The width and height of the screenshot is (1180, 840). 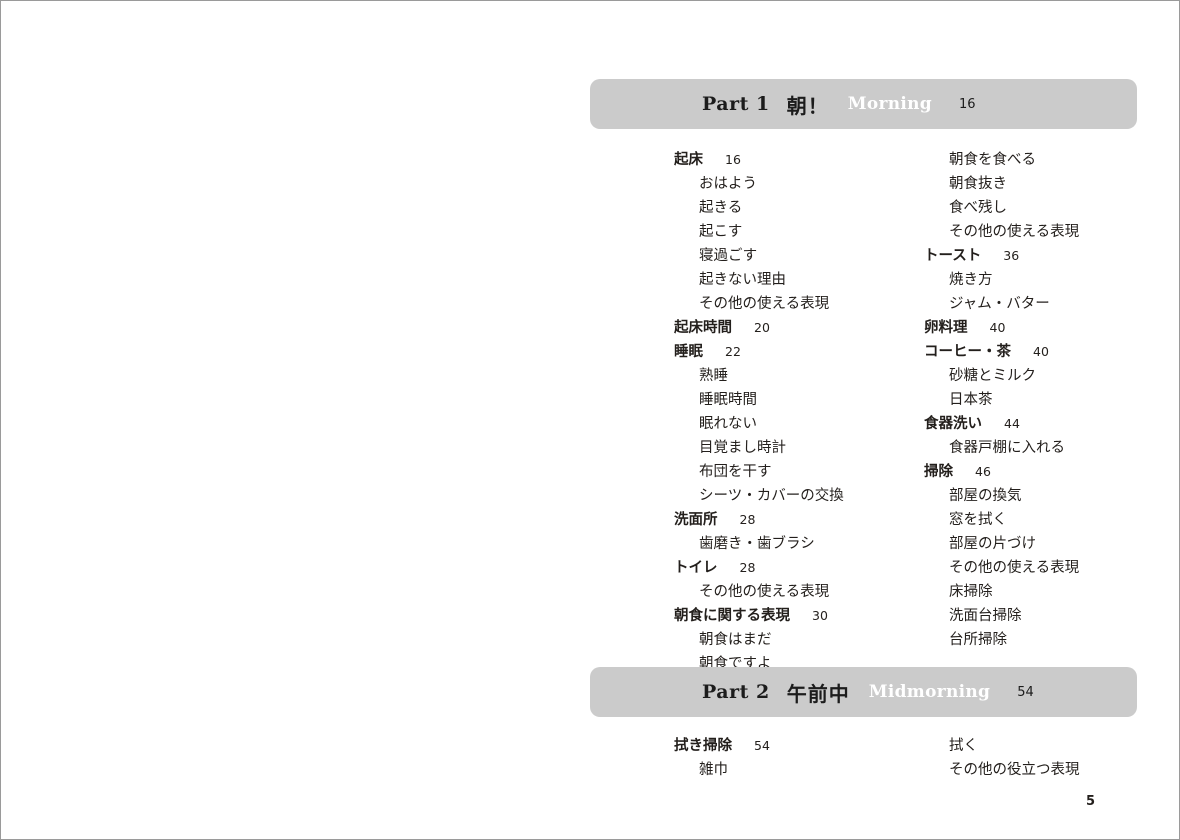 I want to click on toc-heading-row: 掃除 46, so click(x=1031, y=471).